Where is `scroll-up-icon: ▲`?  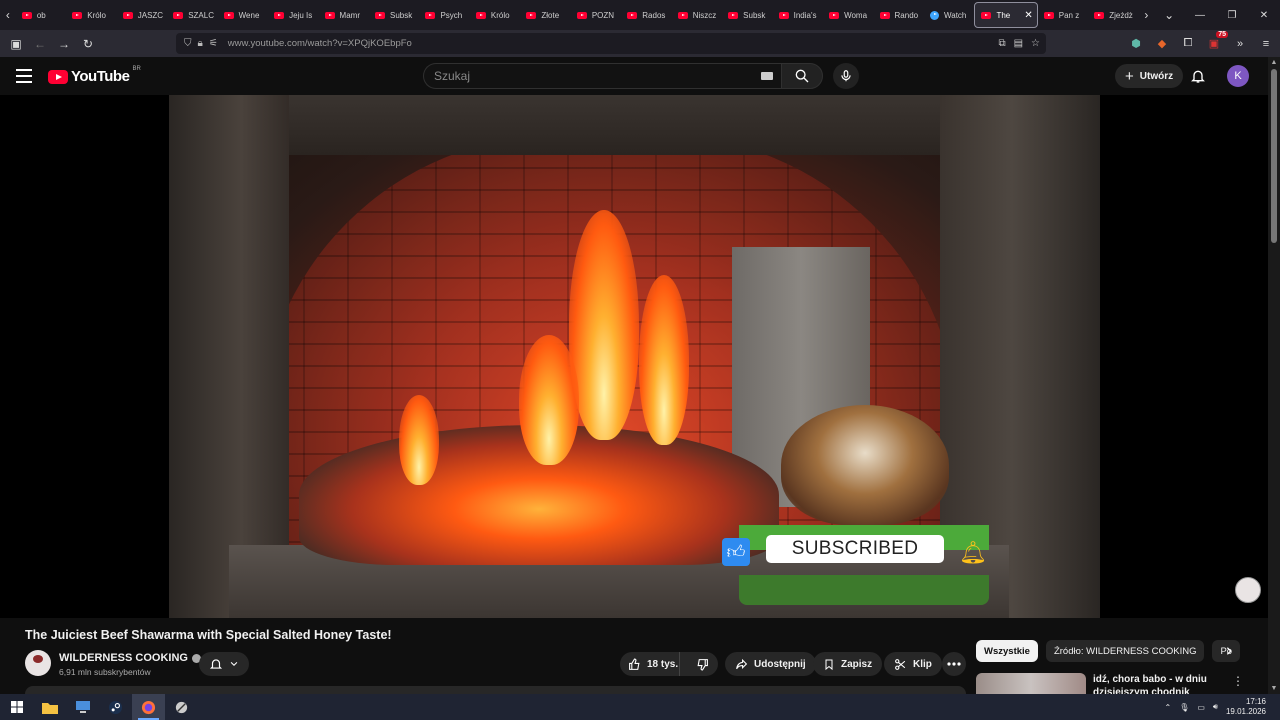 scroll-up-icon: ▲ is located at coordinates (1274, 62).